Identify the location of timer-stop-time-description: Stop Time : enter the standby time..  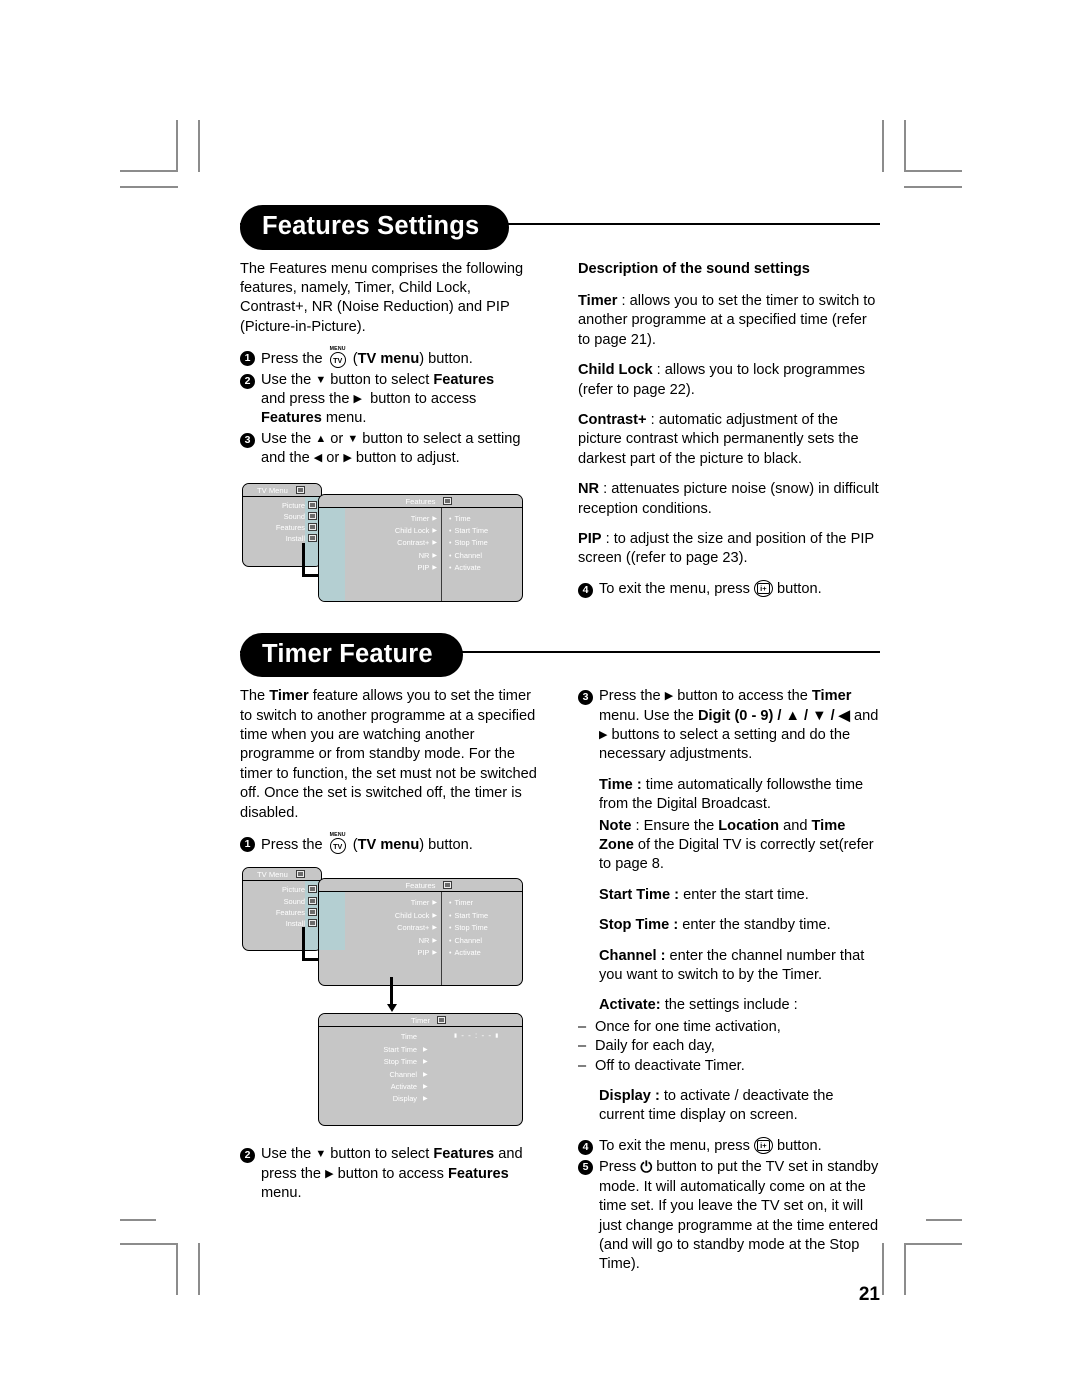
(715, 925).